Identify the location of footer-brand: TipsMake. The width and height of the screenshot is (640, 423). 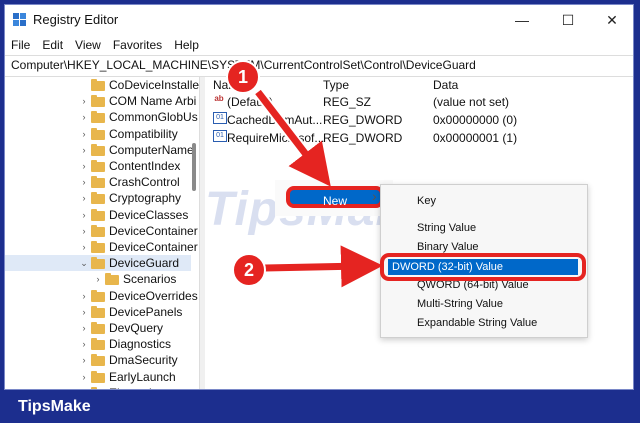
(54, 406).